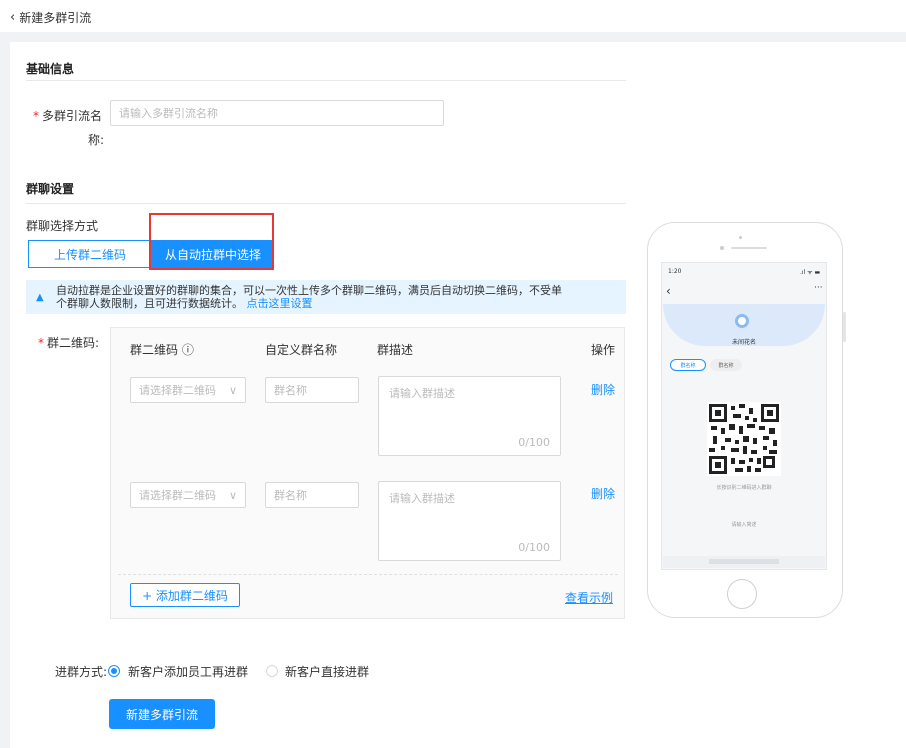 The width and height of the screenshot is (906, 748). I want to click on highlight-box, so click(211, 241).